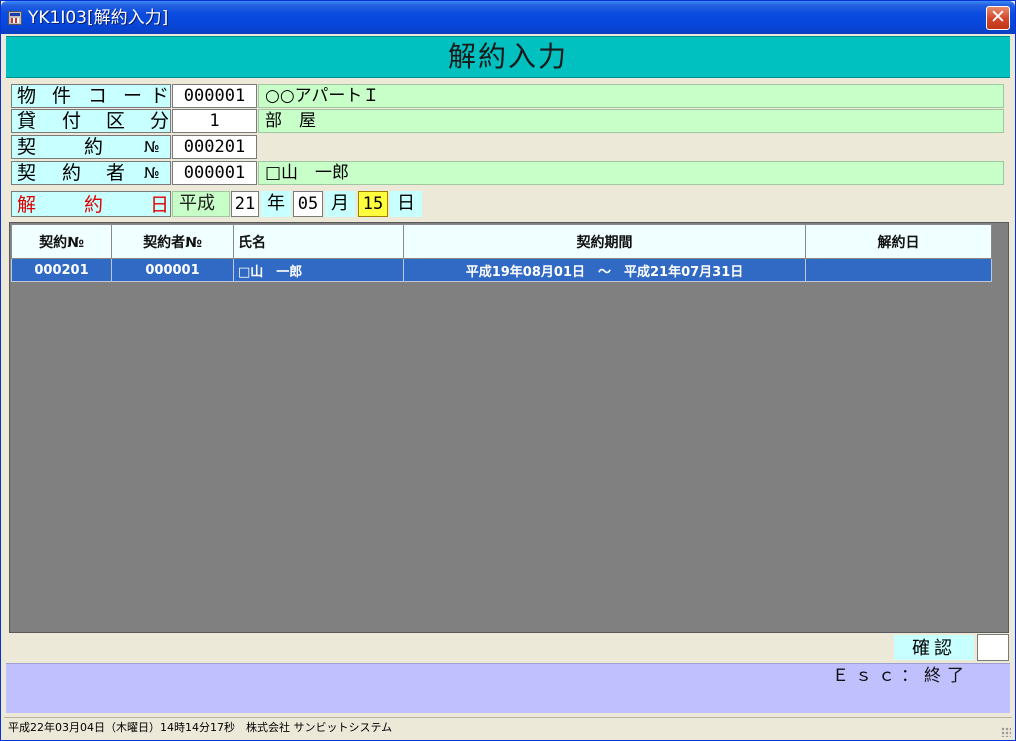 Image resolution: width=1016 pixels, height=741 pixels. I want to click on title-bar: YK1I03[解約入力] ✕, so click(508, 17).